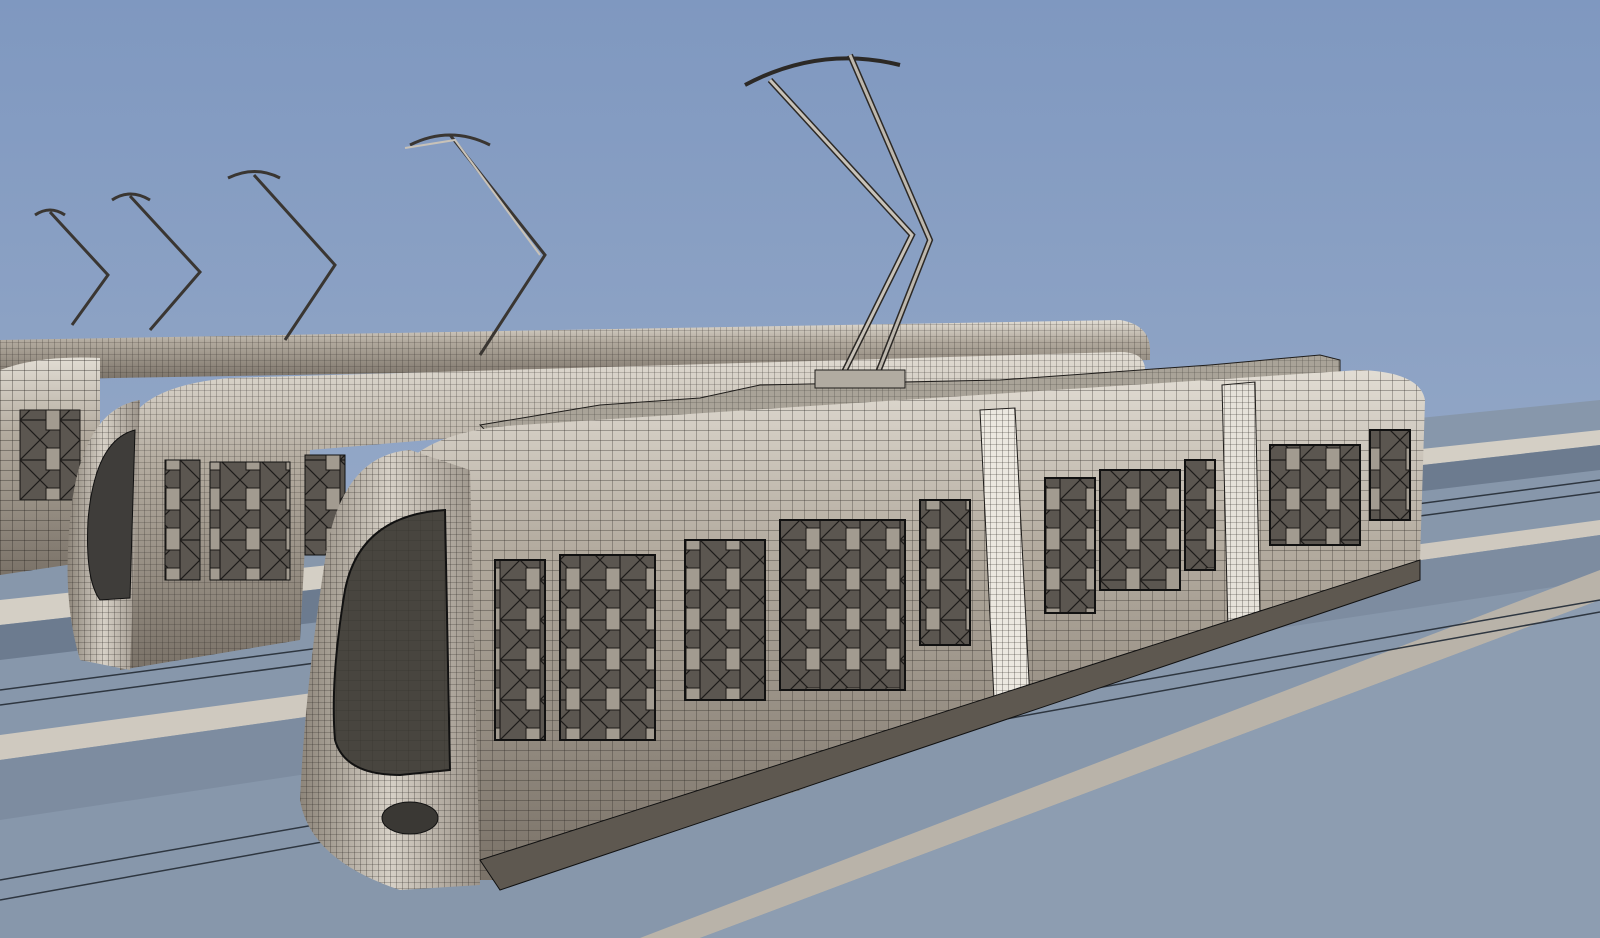 This screenshot has width=1600, height=938. Describe the element at coordinates (410, 818) in the screenshot. I see `headlight` at that location.